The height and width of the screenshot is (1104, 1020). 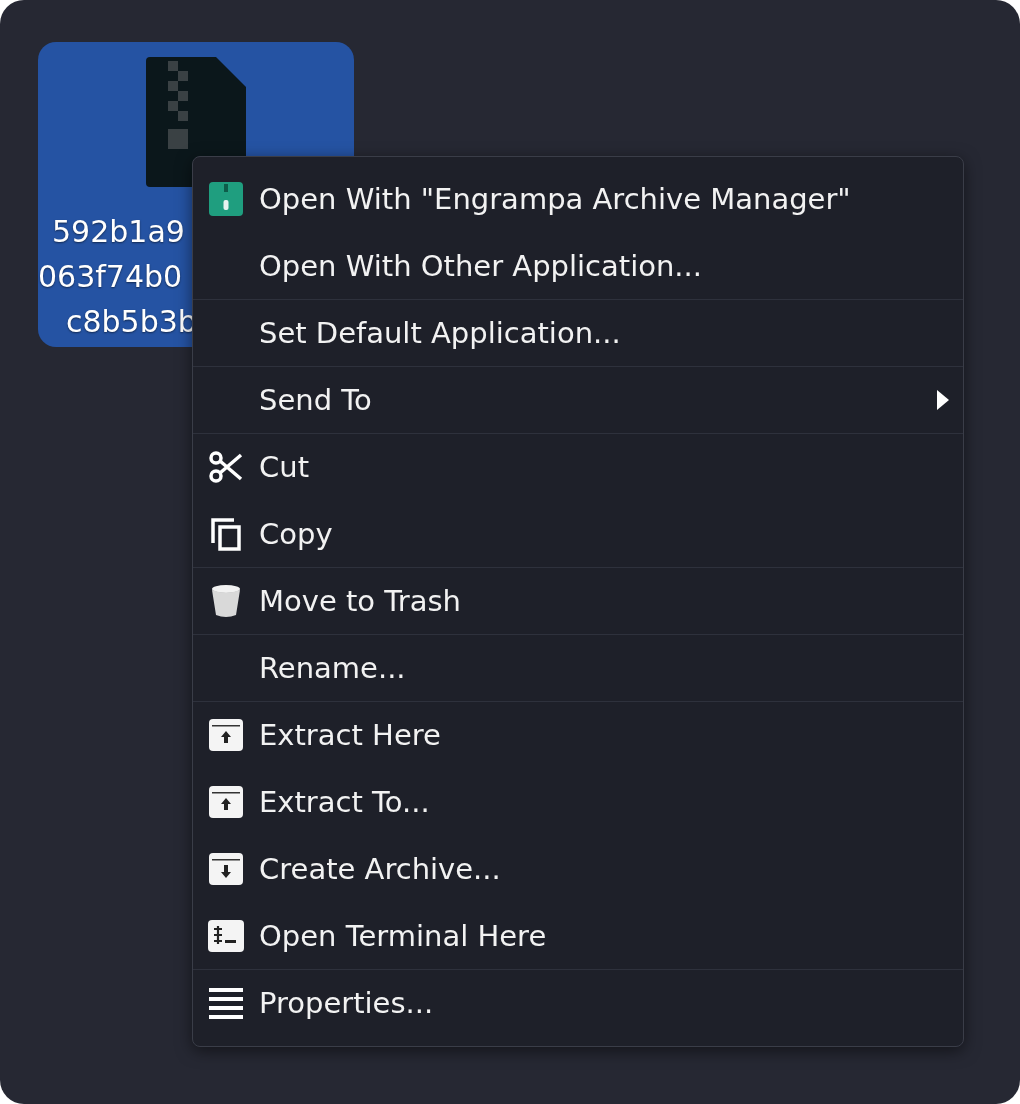 I want to click on menu-item-label: Cut, so click(x=284, y=467).